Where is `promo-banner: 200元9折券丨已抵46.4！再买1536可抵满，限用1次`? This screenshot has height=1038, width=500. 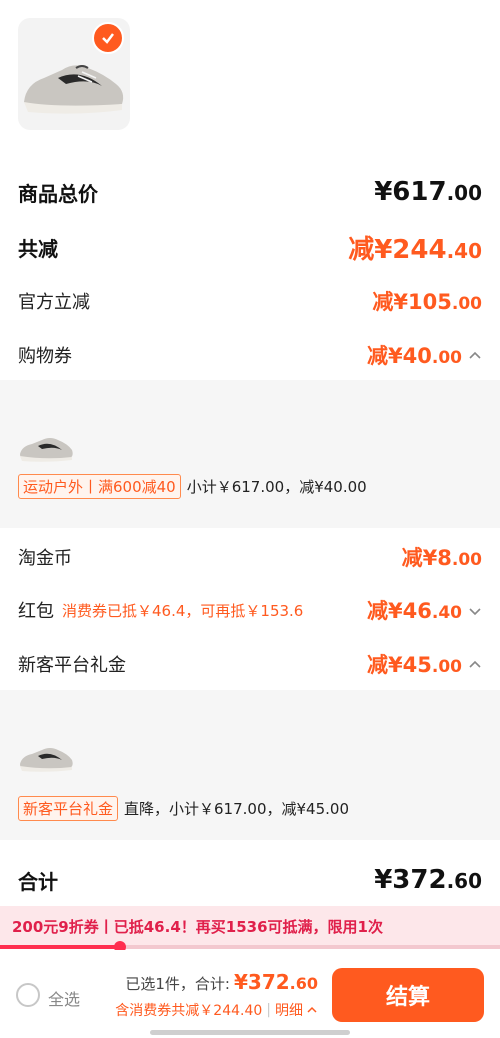 promo-banner: 200元9折券丨已抵46.4！再买1536可抵满，限用1次 is located at coordinates (250, 926).